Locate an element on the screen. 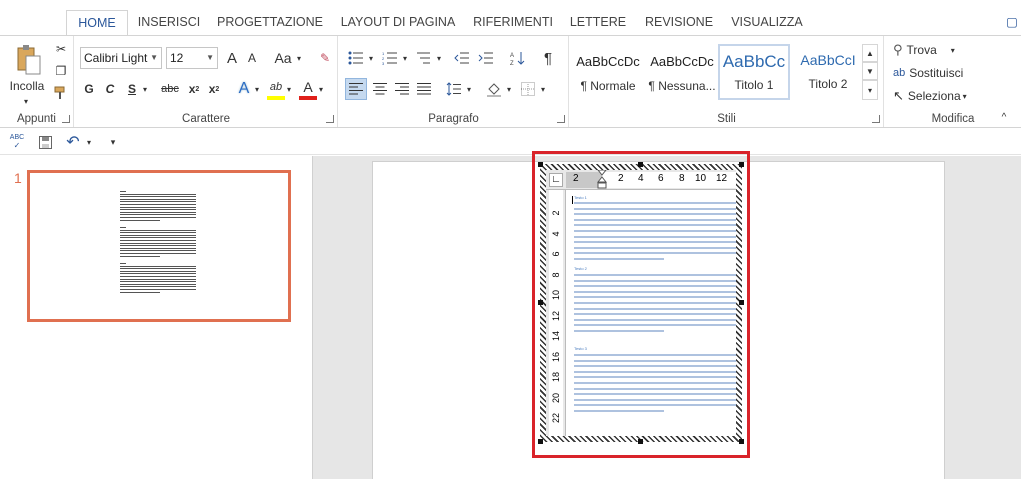 The image size is (1021, 479). text-effects-button: A is located at coordinates (244, 89).